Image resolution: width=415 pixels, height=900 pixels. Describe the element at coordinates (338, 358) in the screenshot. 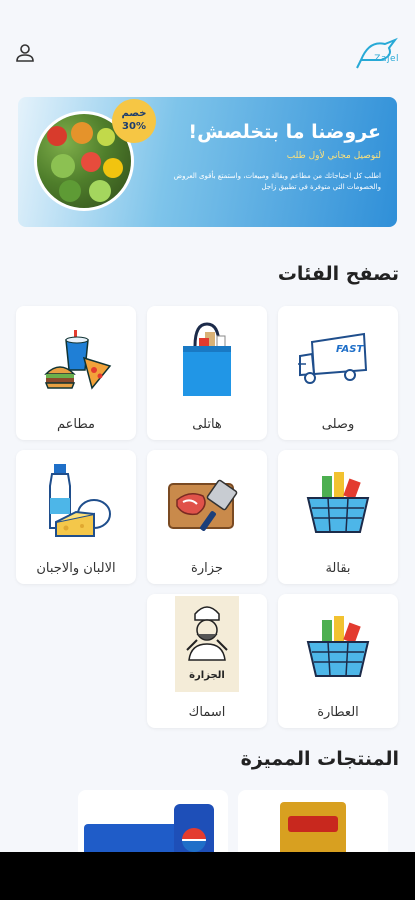

I see `delivery-truck-icon: FAST` at that location.